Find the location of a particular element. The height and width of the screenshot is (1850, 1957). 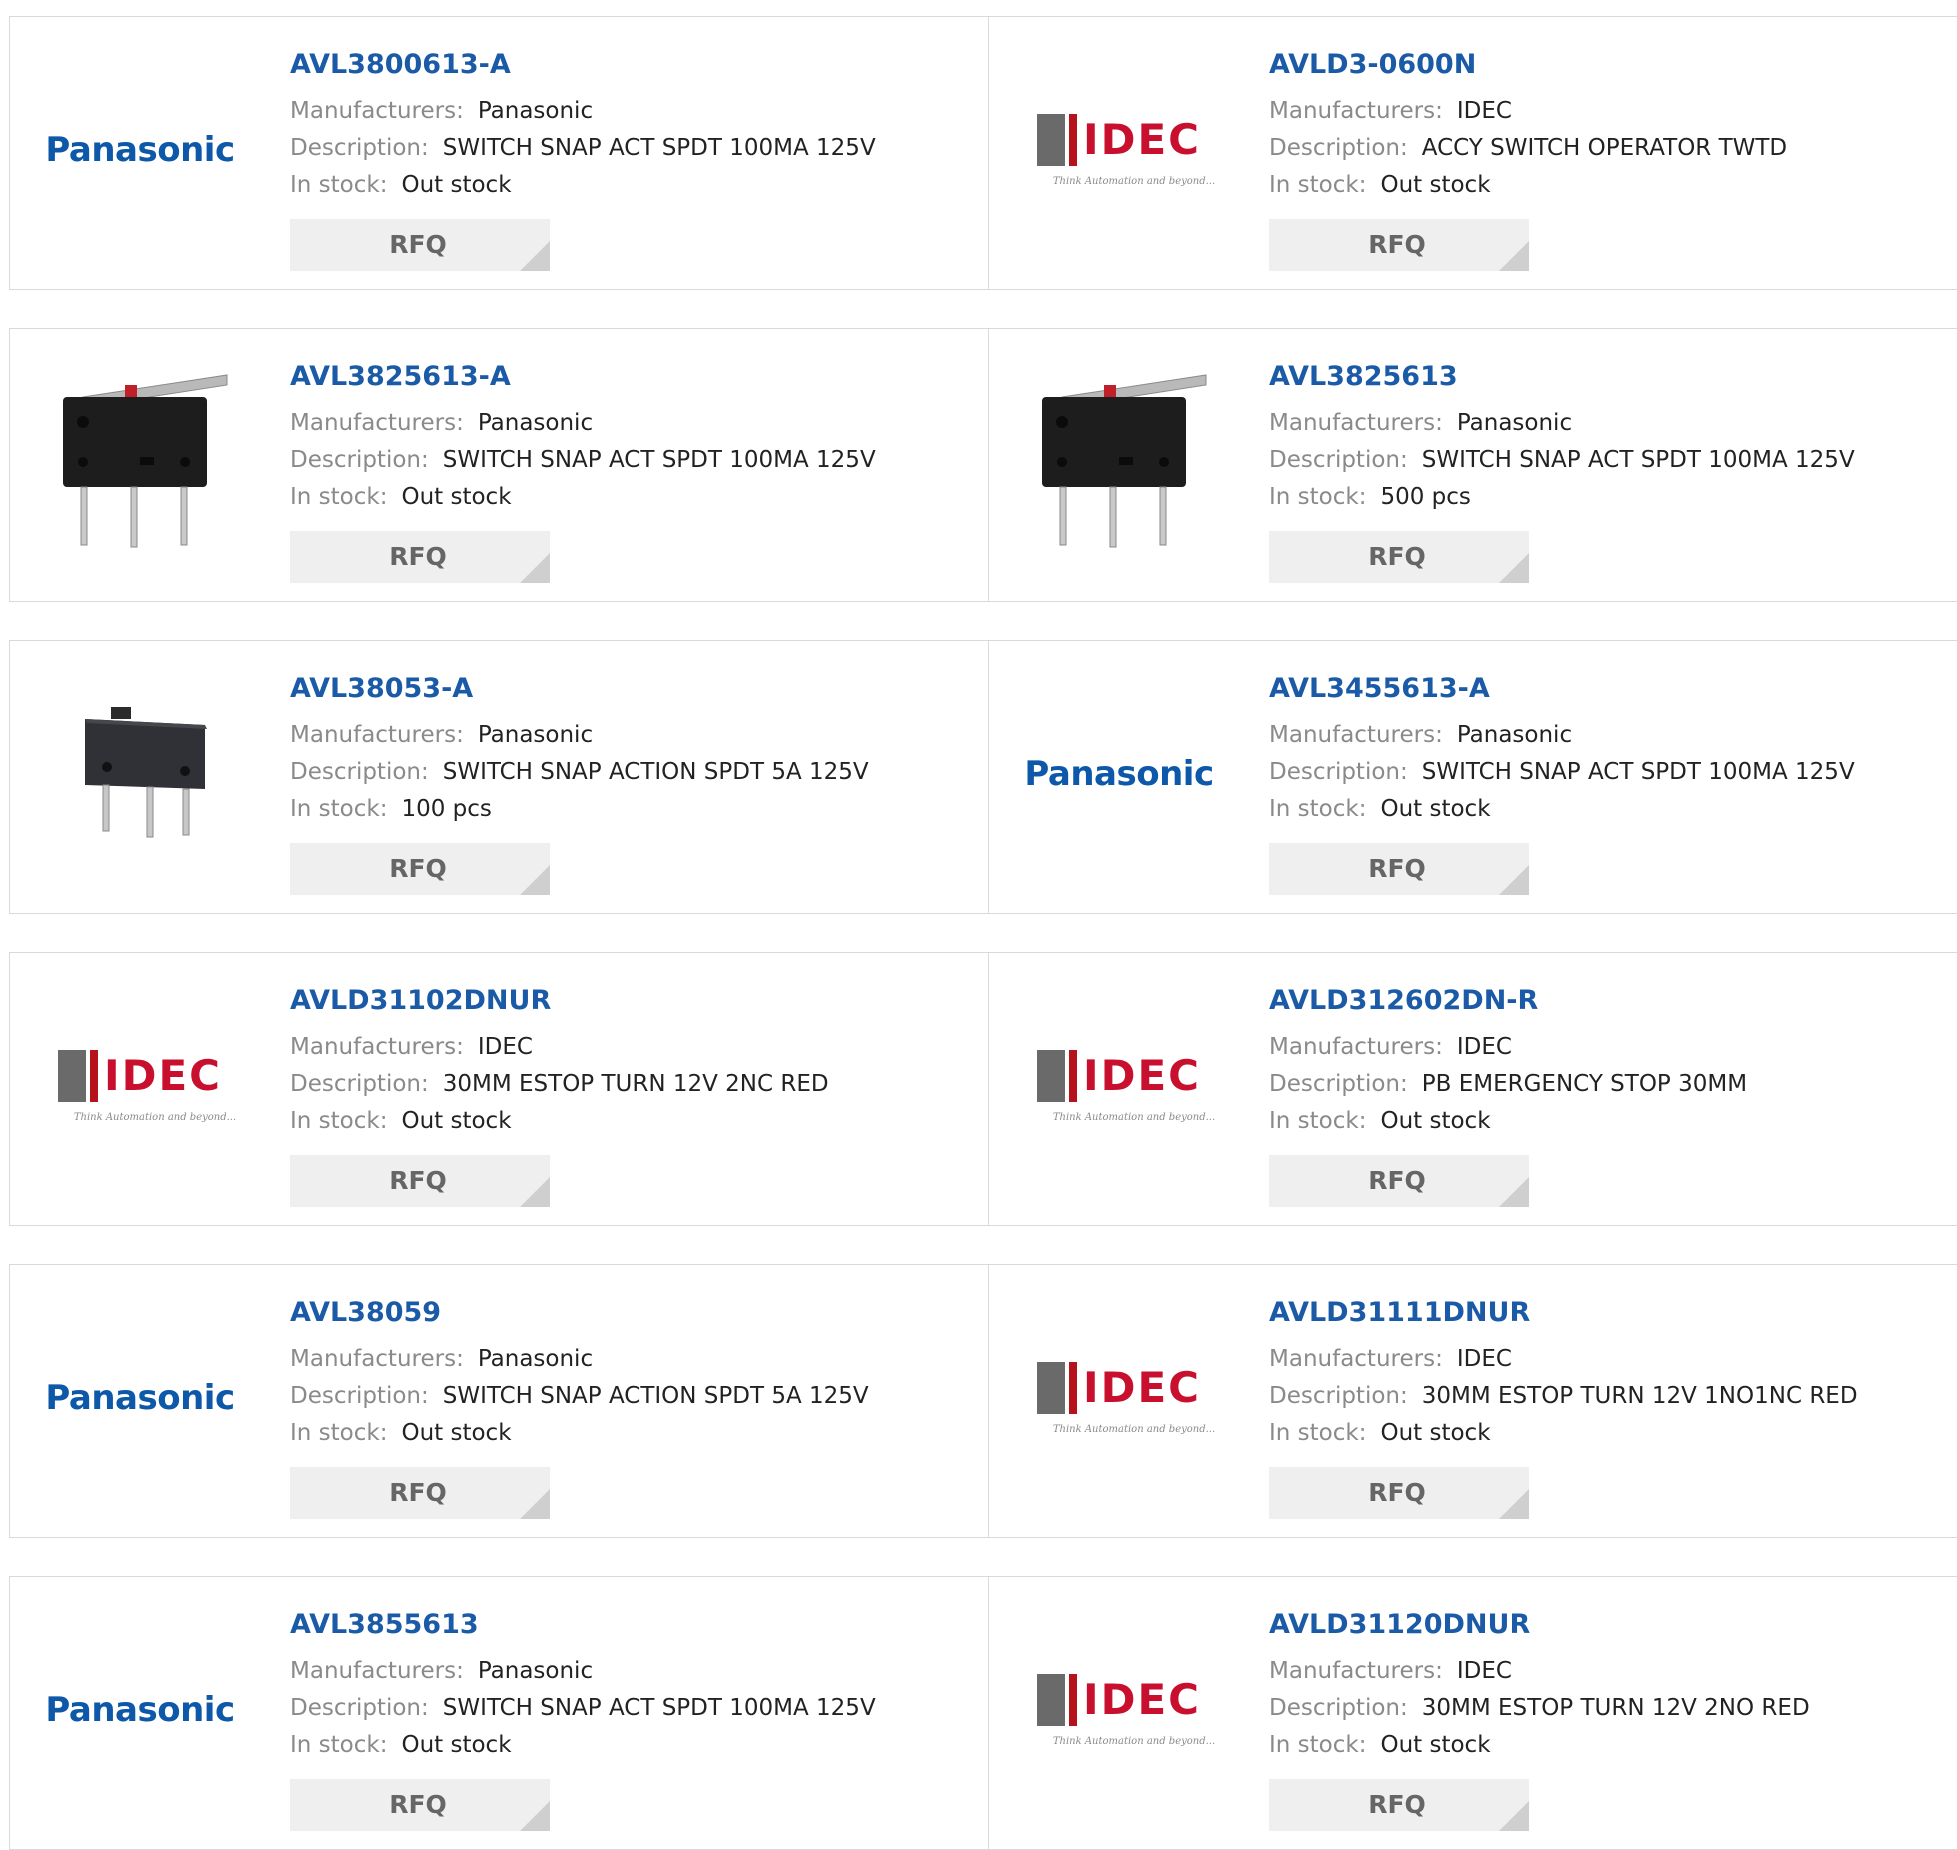

part-number-link: AVL3825613-A is located at coordinates (639, 377).